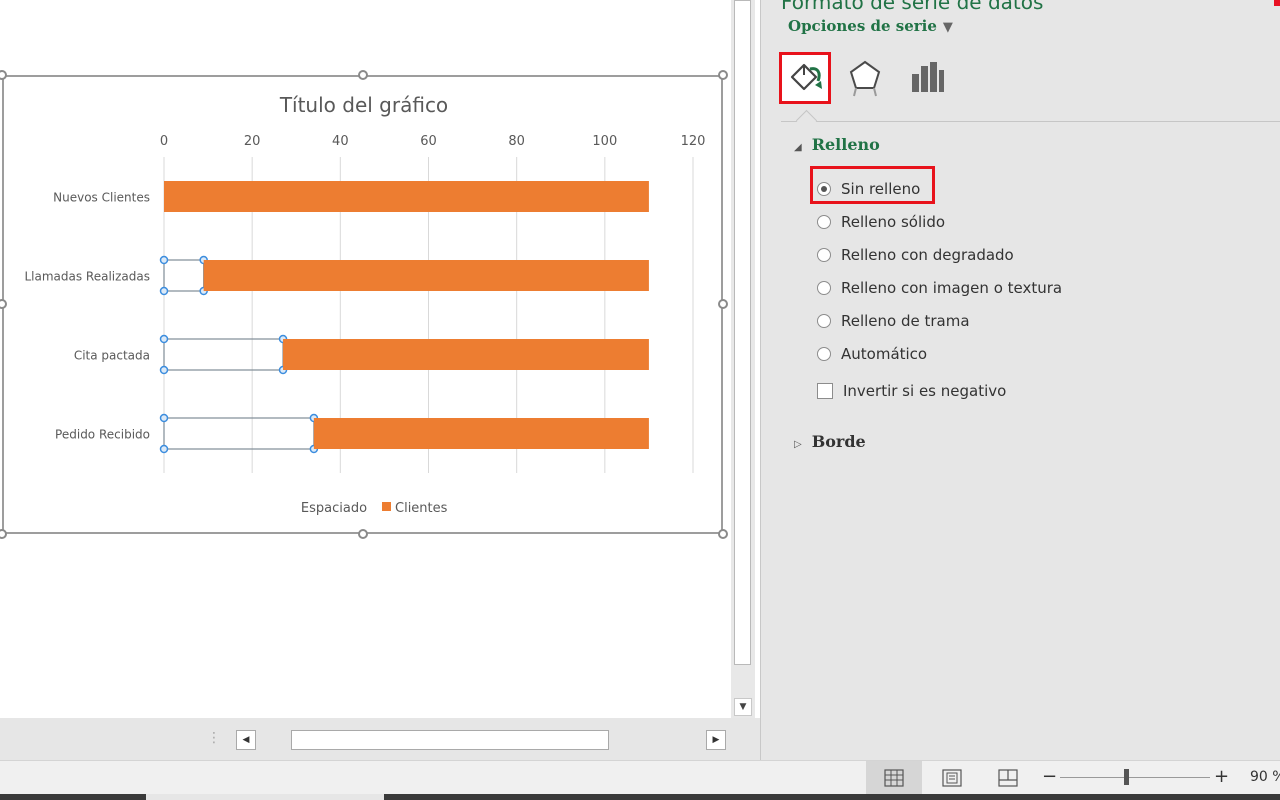 The width and height of the screenshot is (1280, 800). Describe the element at coordinates (640, 777) in the screenshot. I see `status-bar: − + 90 %` at that location.